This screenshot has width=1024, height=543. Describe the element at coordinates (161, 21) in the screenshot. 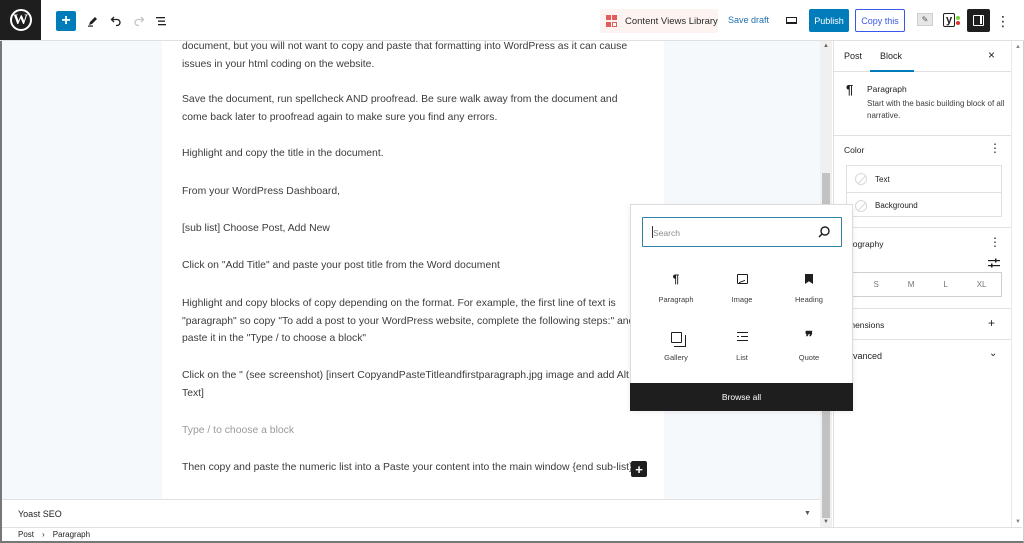

I see `document-overview-button` at that location.